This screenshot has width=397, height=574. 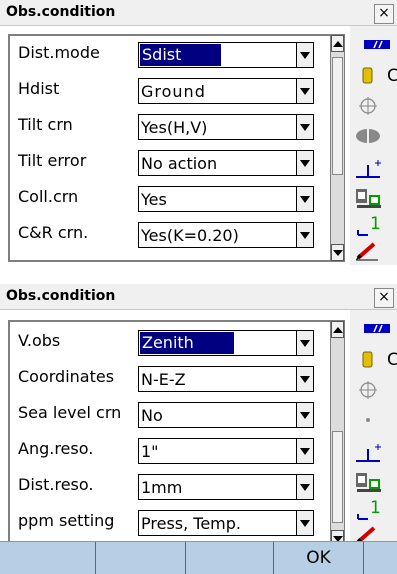 I want to click on field-label: Hdist, so click(x=39, y=88).